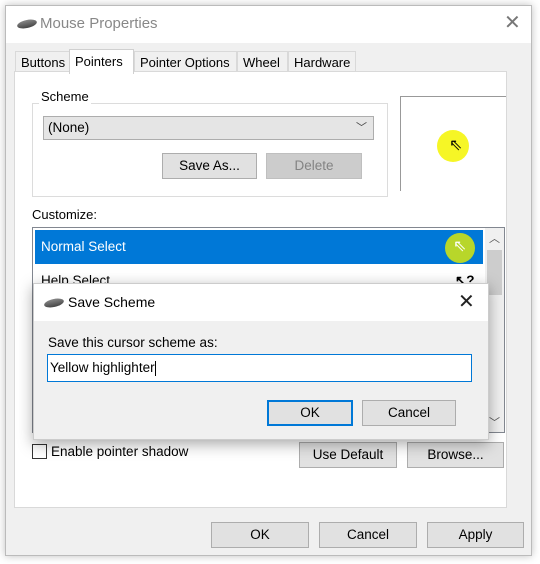 The height and width of the screenshot is (564, 540). I want to click on tab-pointer-options: Pointer Options, so click(185, 61).